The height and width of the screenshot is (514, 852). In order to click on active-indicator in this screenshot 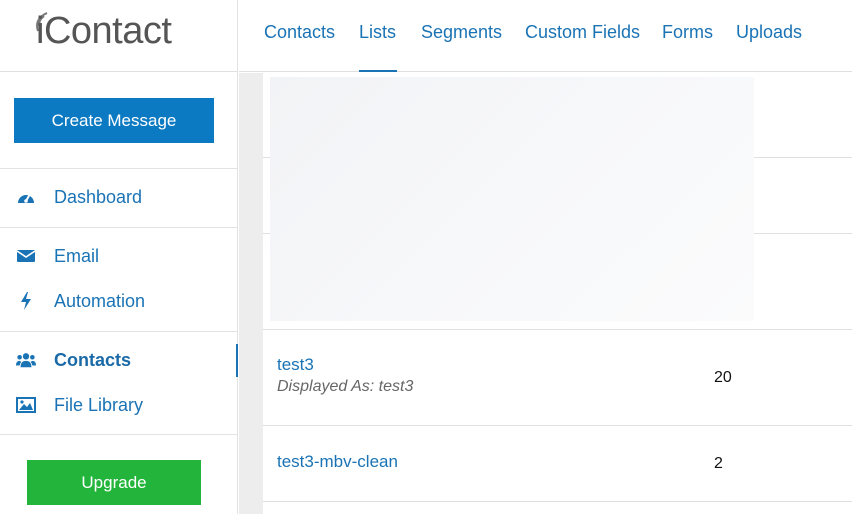, I will do `click(237, 360)`.